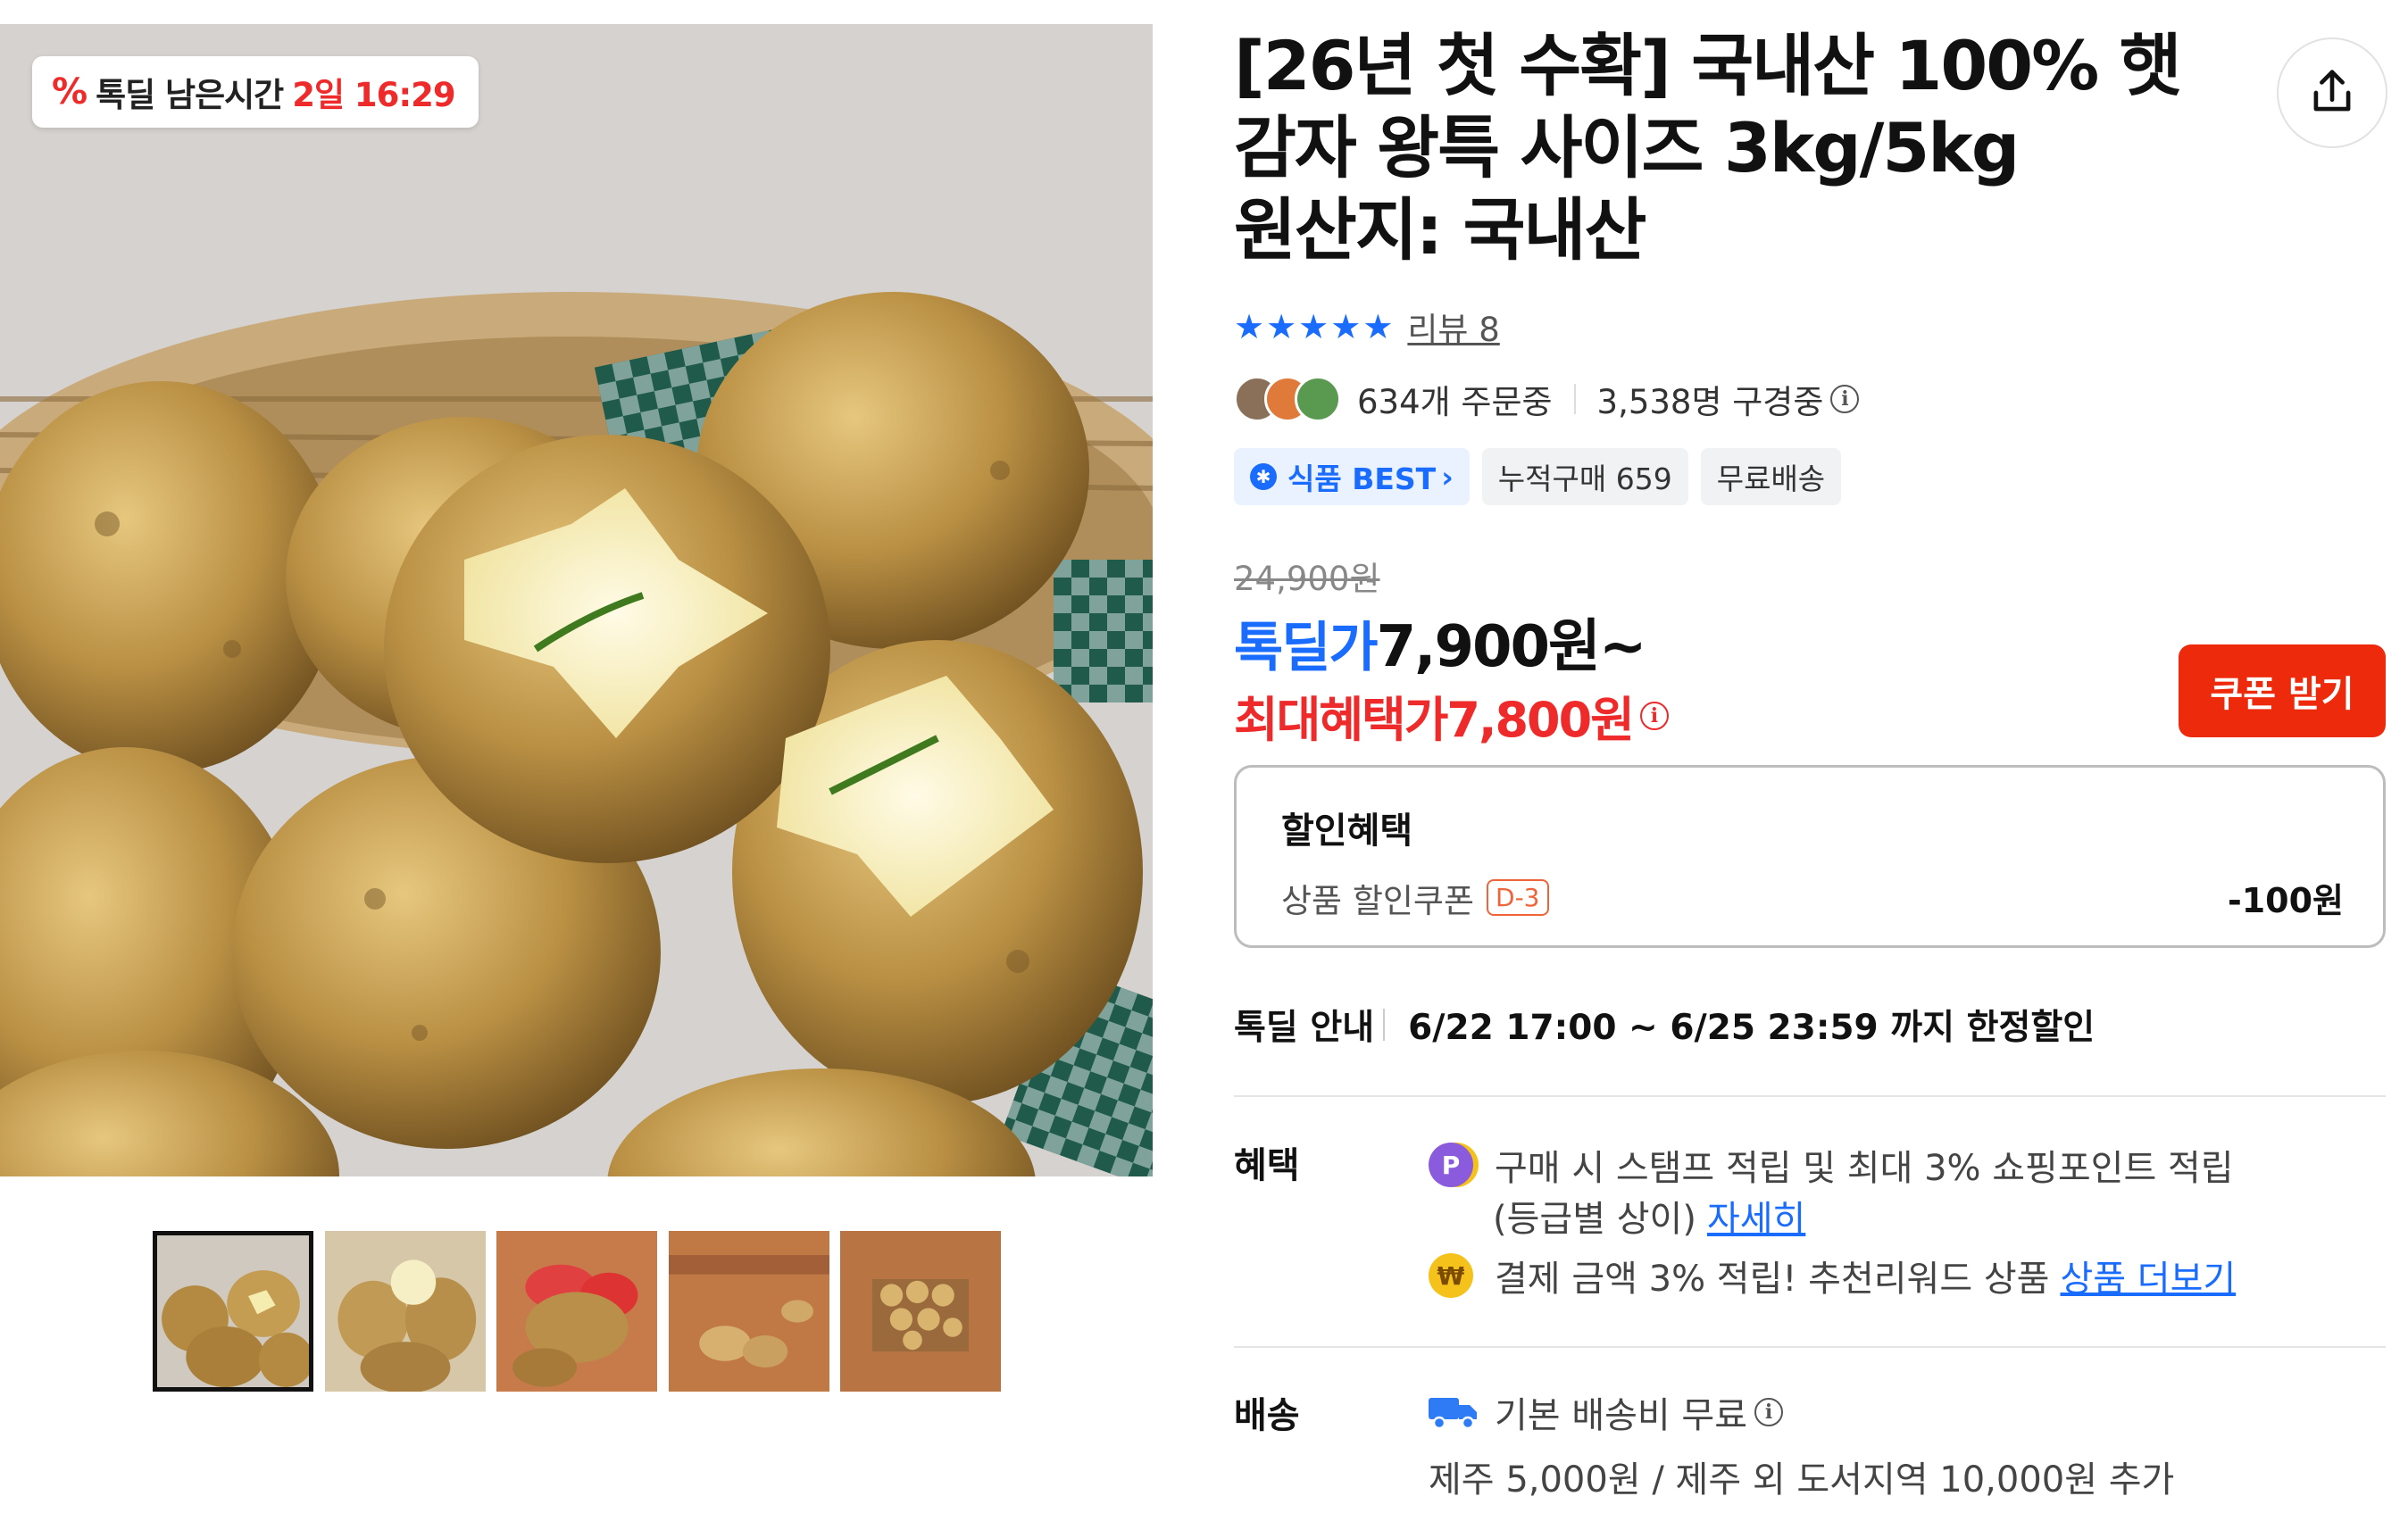 The image size is (2408, 1513). I want to click on benefit-reward-line: ₩ 결제 금액 3% 적립! 추천리워드 상품 상품 더보기, so click(1832, 1275).